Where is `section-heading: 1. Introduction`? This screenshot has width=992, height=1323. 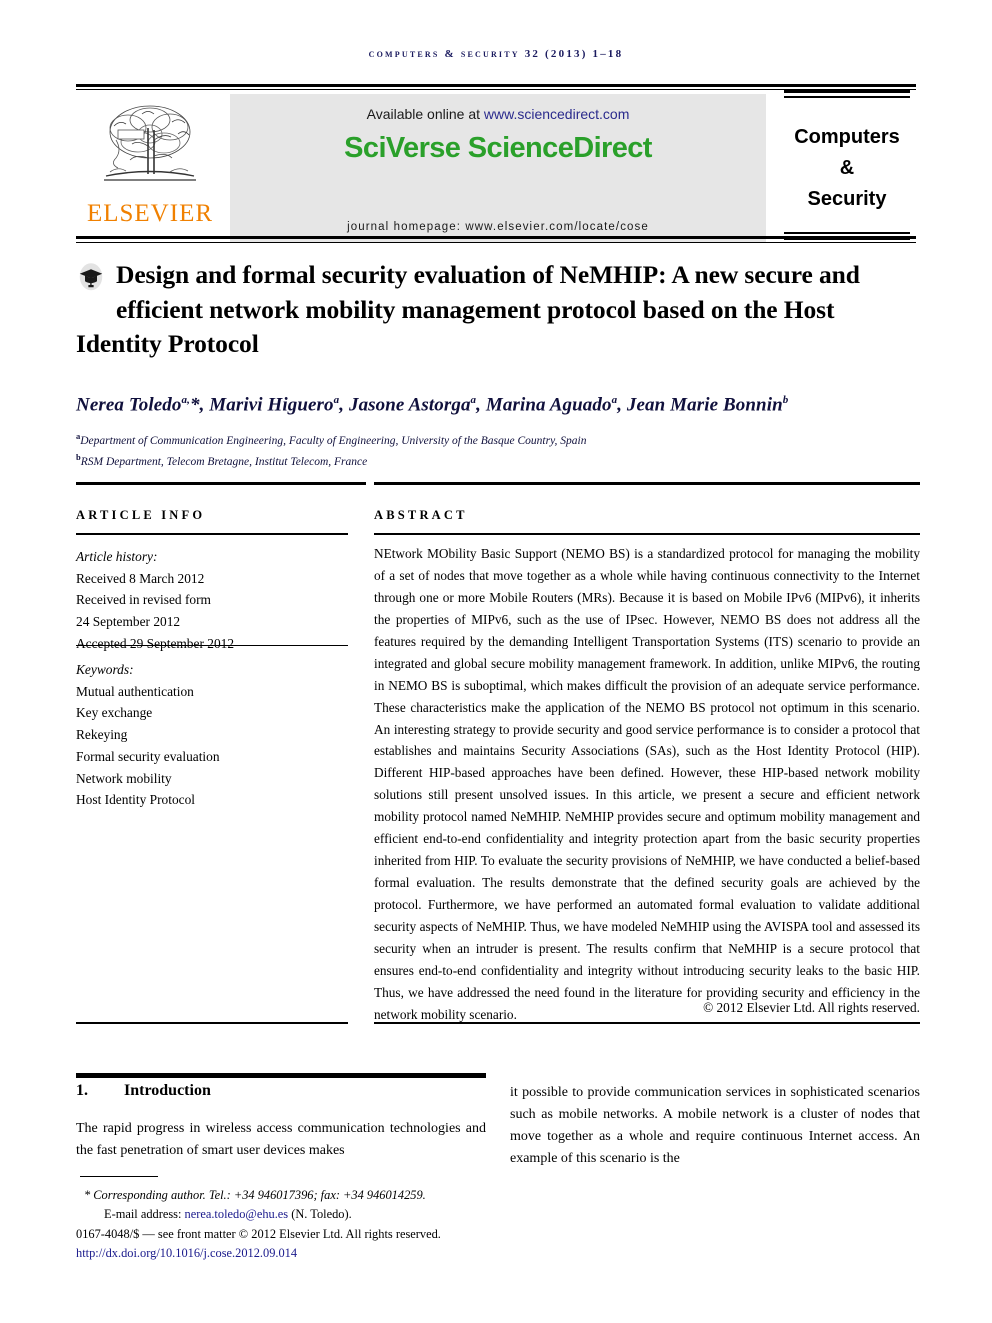
section-heading: 1. Introduction is located at coordinates (281, 1091).